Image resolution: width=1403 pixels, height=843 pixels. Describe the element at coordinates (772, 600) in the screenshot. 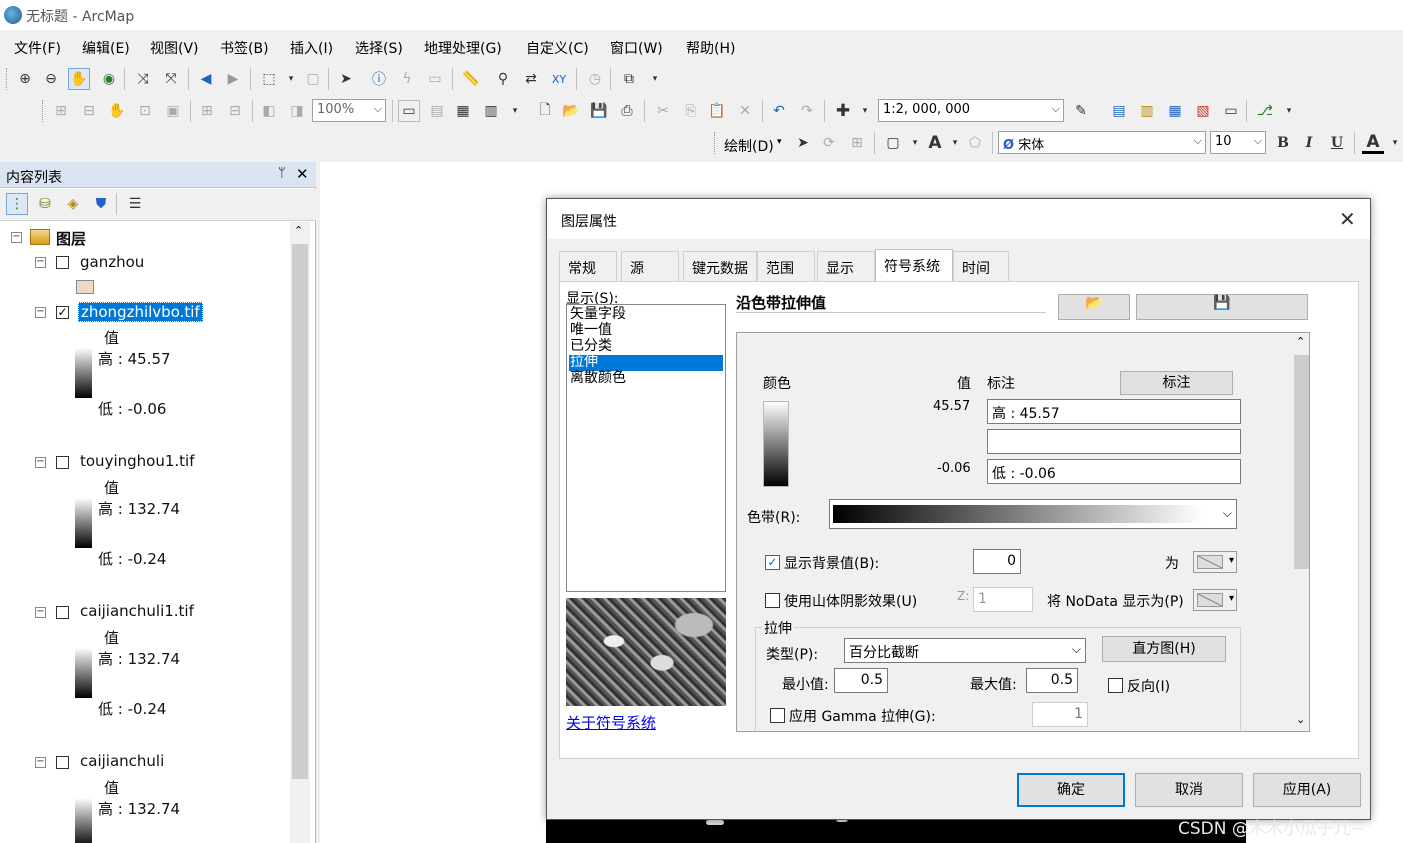

I see `hillshade-checkbox` at that location.